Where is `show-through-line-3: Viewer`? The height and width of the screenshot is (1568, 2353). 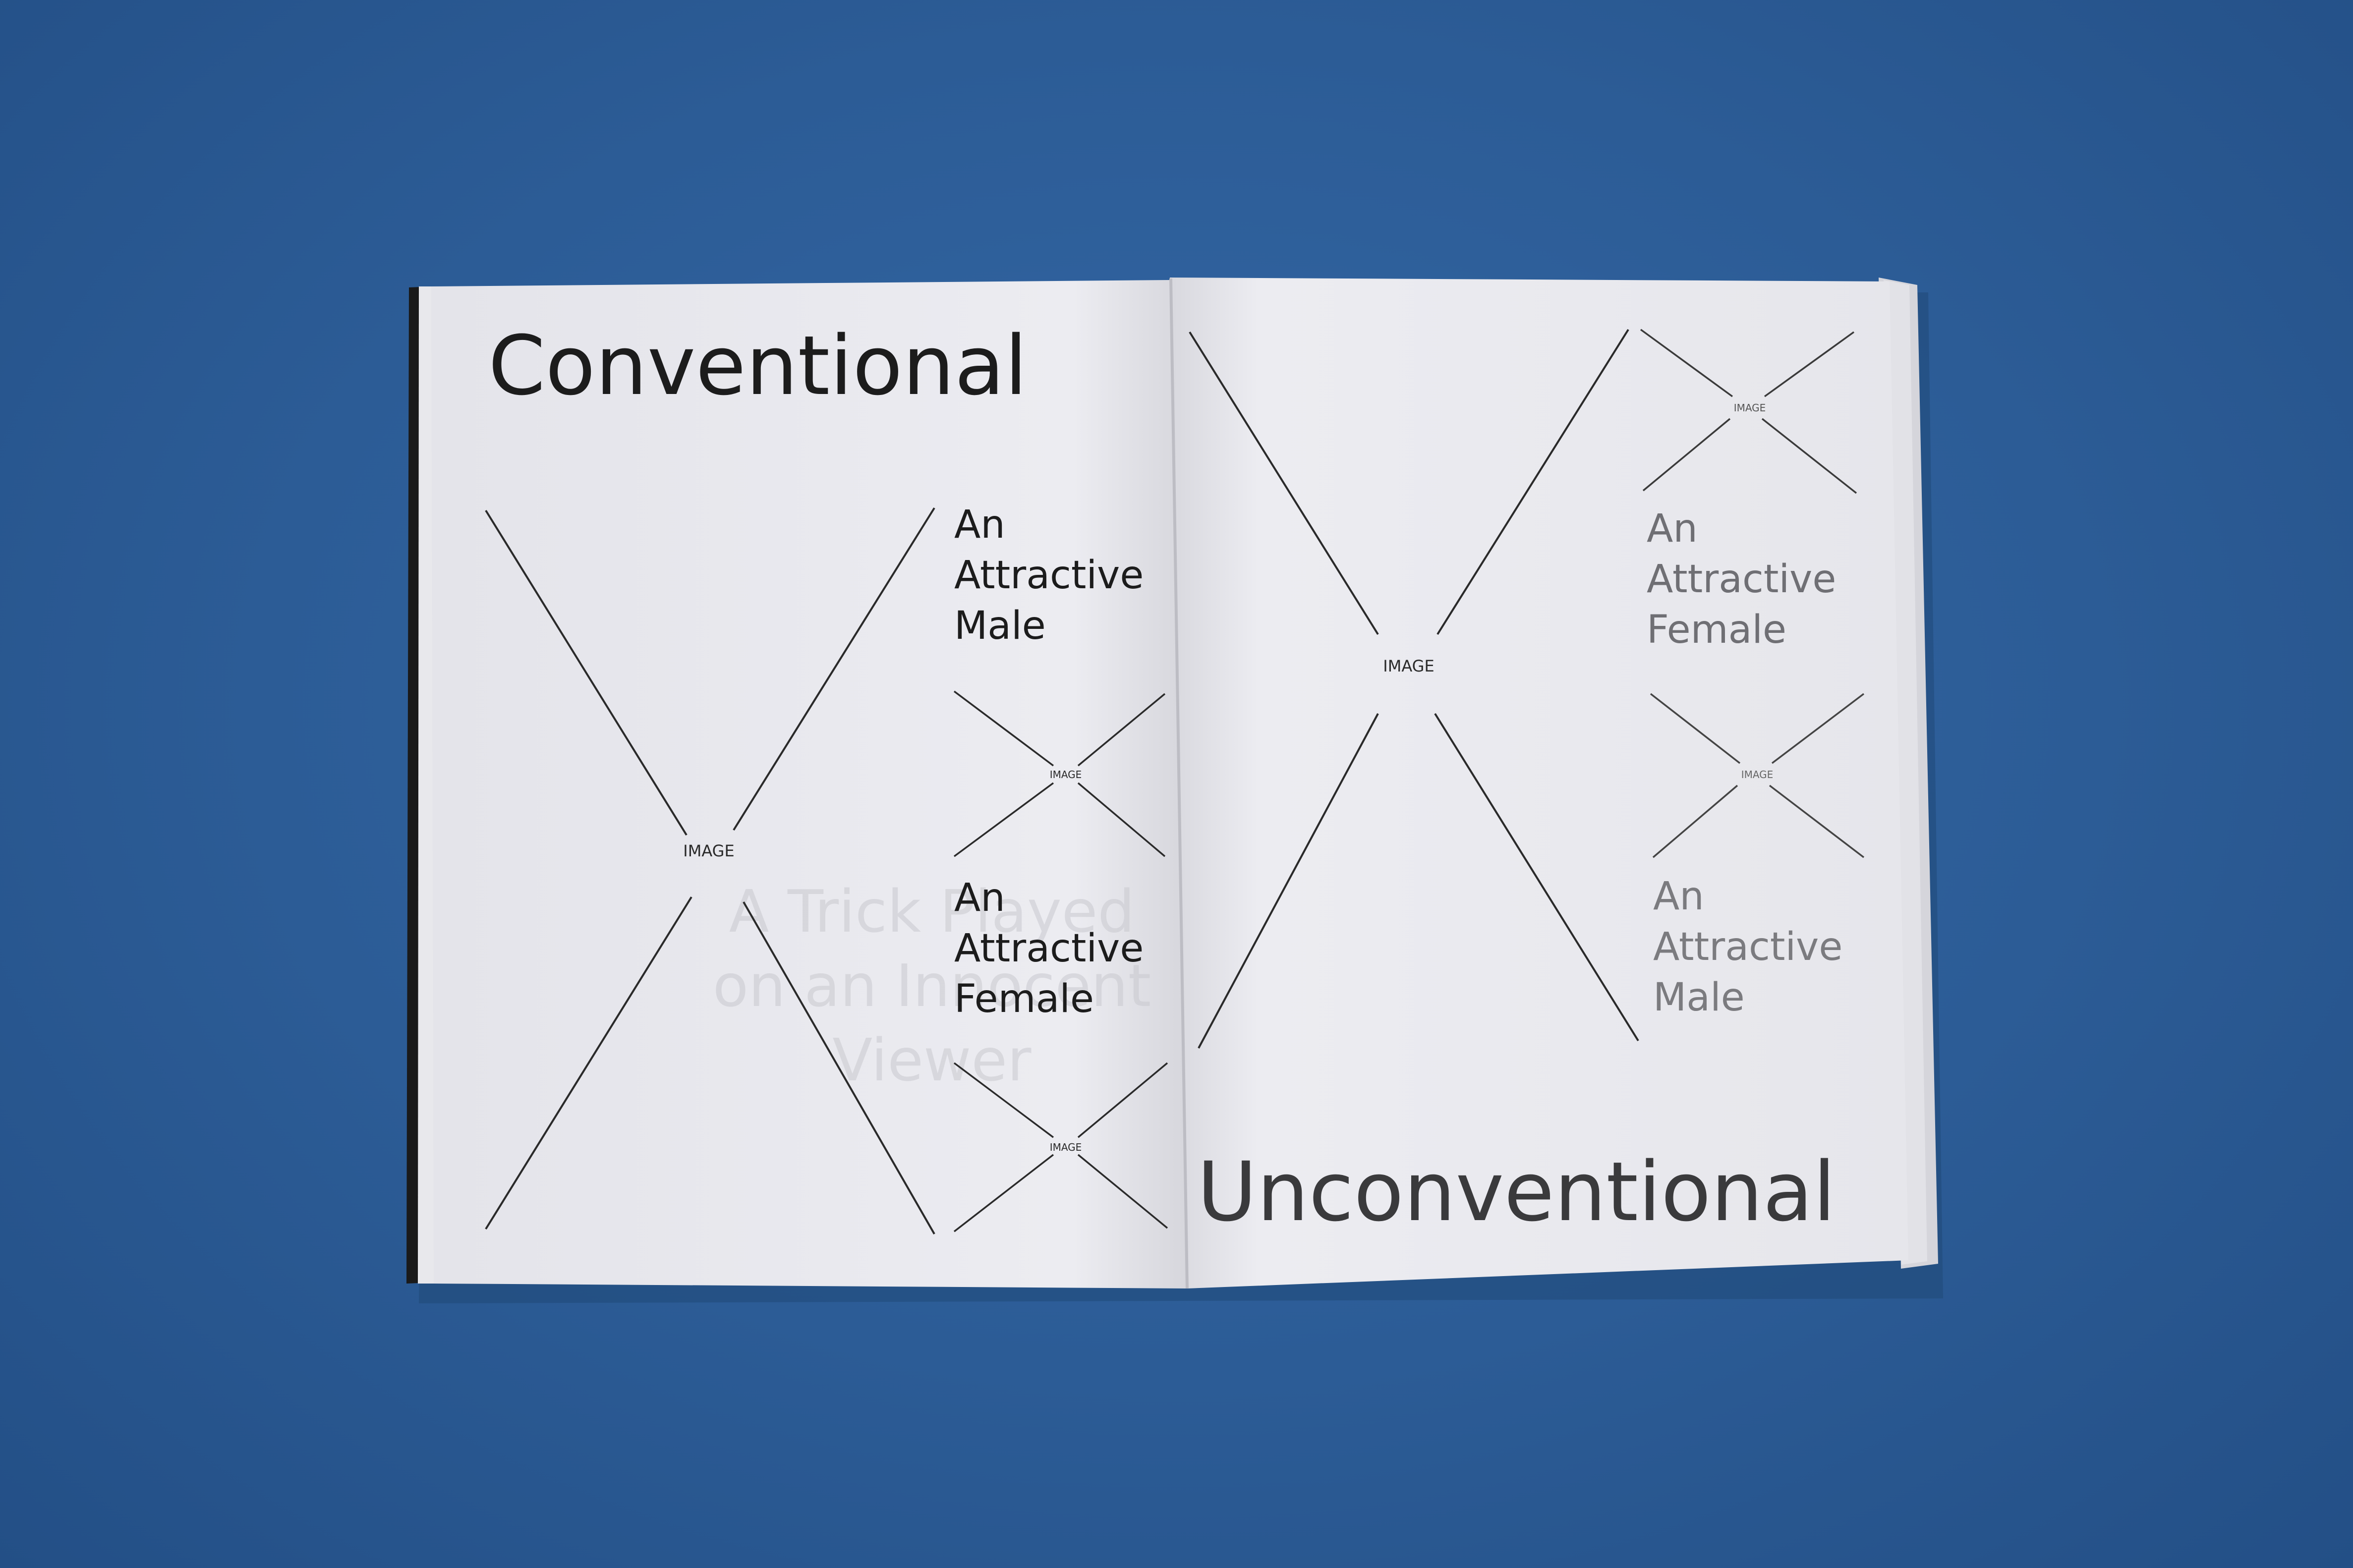 show-through-line-3: Viewer is located at coordinates (932, 1060).